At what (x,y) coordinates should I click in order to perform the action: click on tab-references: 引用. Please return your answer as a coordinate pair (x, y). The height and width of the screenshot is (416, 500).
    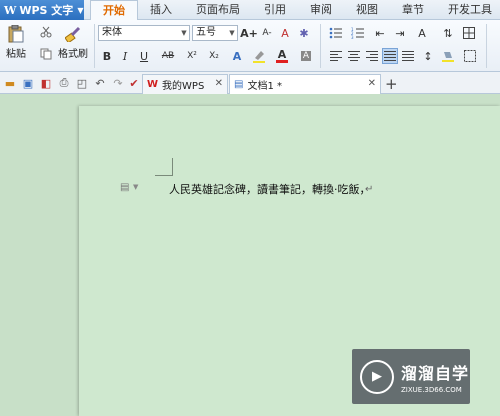
    Looking at the image, I should click on (275, 10).